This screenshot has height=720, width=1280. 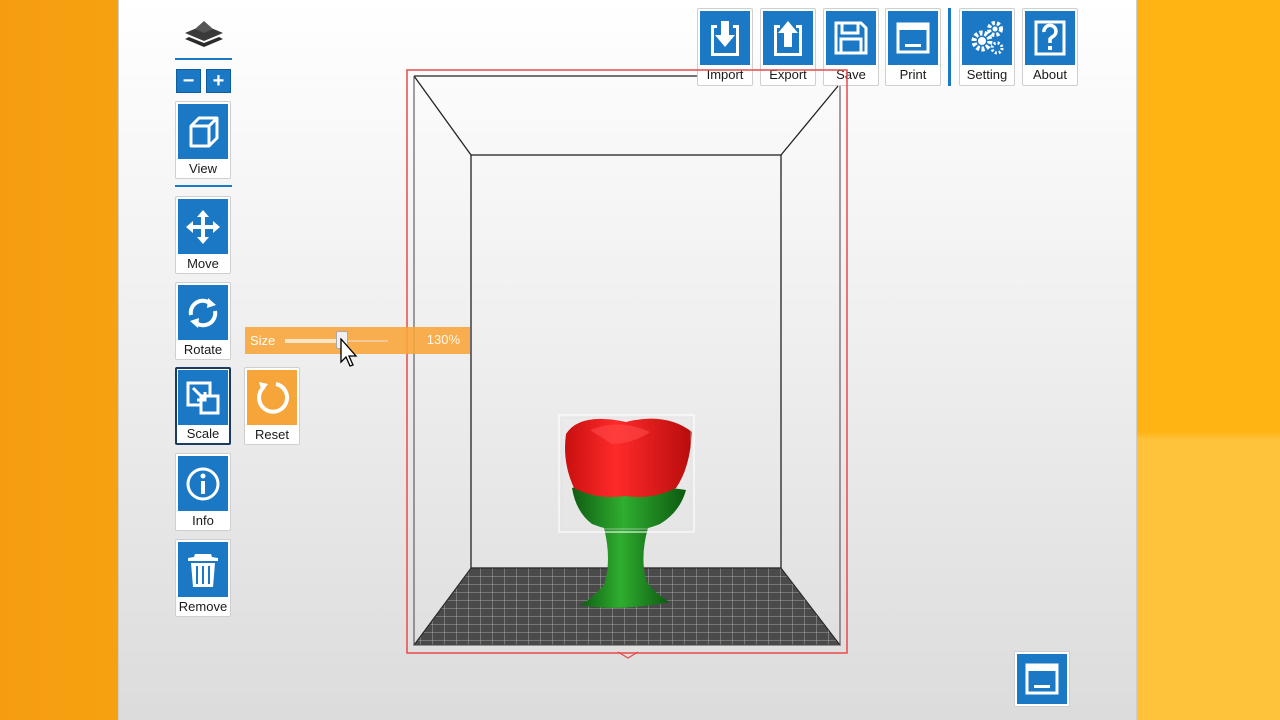 What do you see at coordinates (203, 59) in the screenshot?
I see `sidebar-divider-top` at bounding box center [203, 59].